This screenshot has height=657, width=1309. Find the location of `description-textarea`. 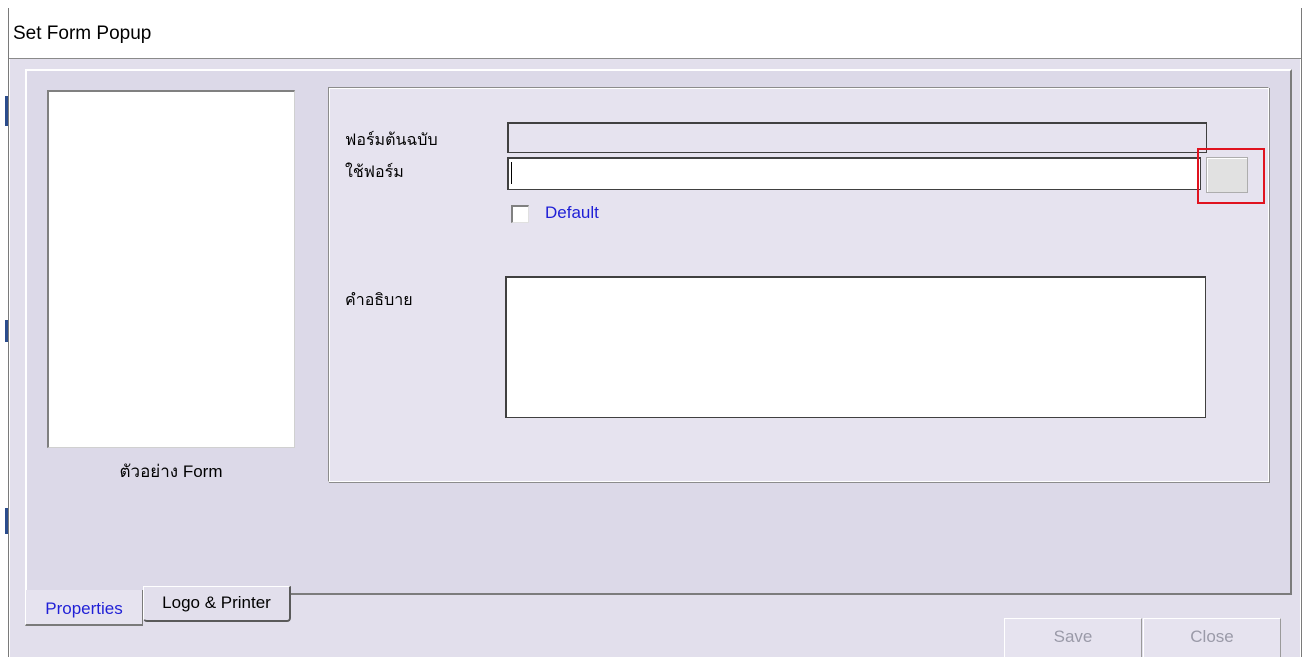

description-textarea is located at coordinates (855, 347).